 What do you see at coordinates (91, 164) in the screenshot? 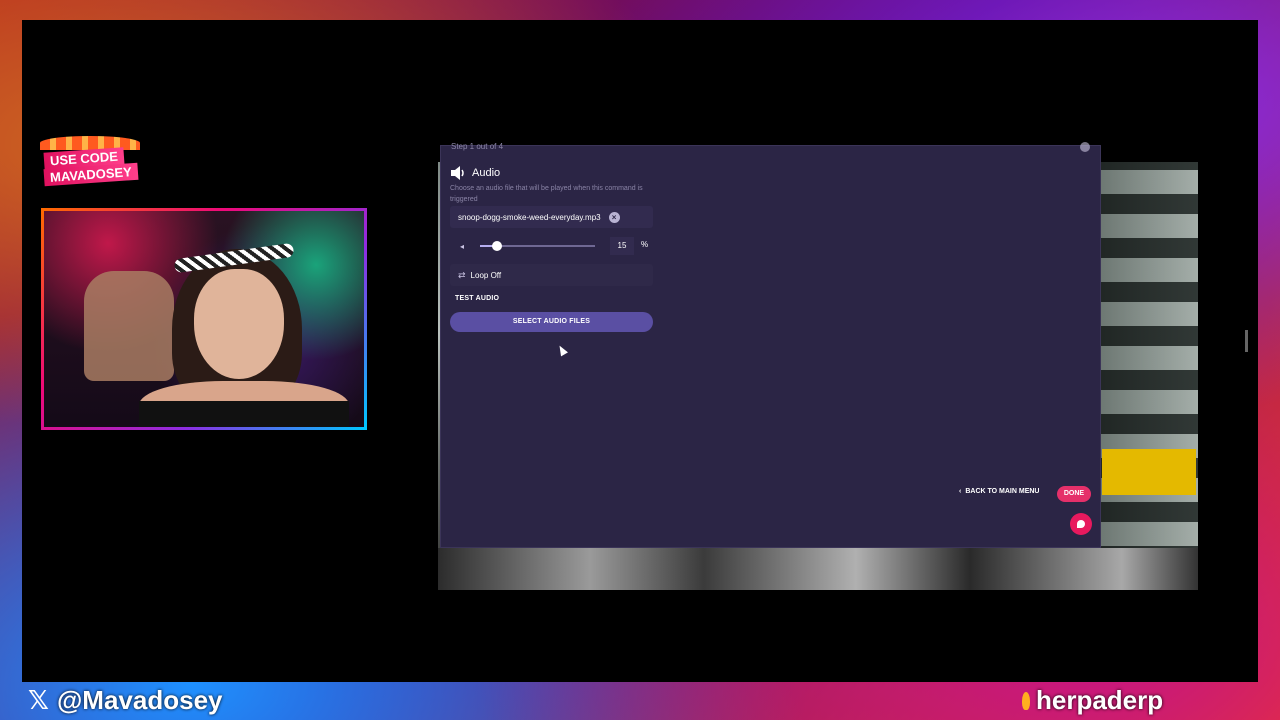
I see `promo-code-banner: USE CODE MAVADOSEY` at bounding box center [91, 164].